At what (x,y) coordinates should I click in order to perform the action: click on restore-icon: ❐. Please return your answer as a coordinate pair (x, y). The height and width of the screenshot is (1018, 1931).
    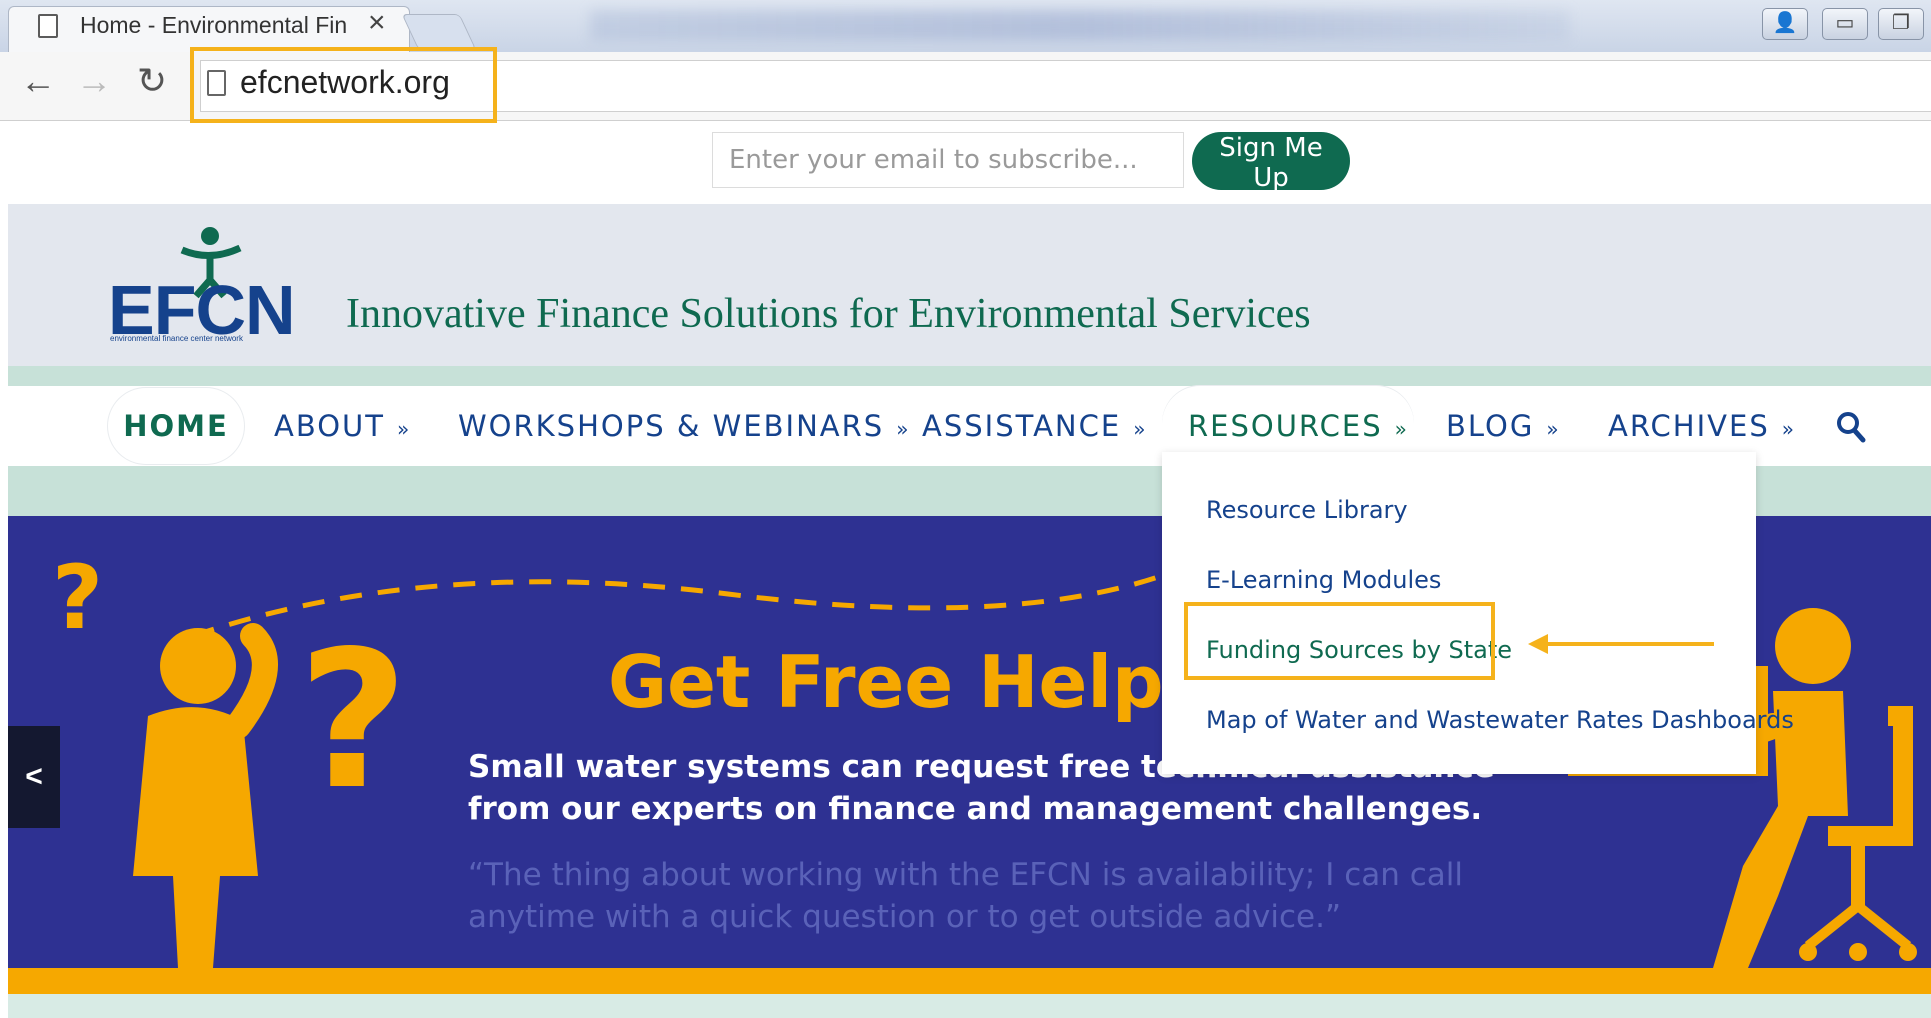
    Looking at the image, I should click on (1901, 24).